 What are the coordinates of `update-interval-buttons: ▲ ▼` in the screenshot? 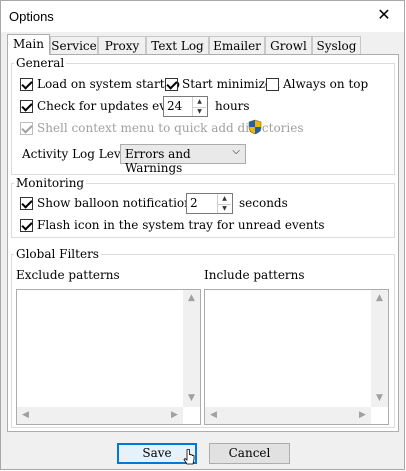 It's located at (199, 106).